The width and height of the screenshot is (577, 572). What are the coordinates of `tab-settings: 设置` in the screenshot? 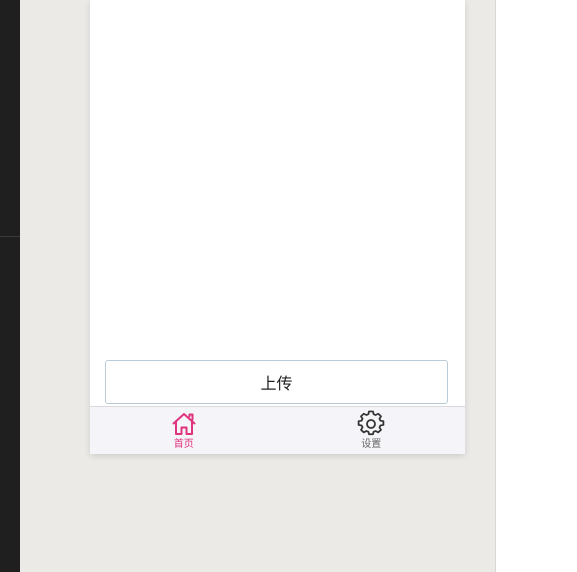 It's located at (372, 430).